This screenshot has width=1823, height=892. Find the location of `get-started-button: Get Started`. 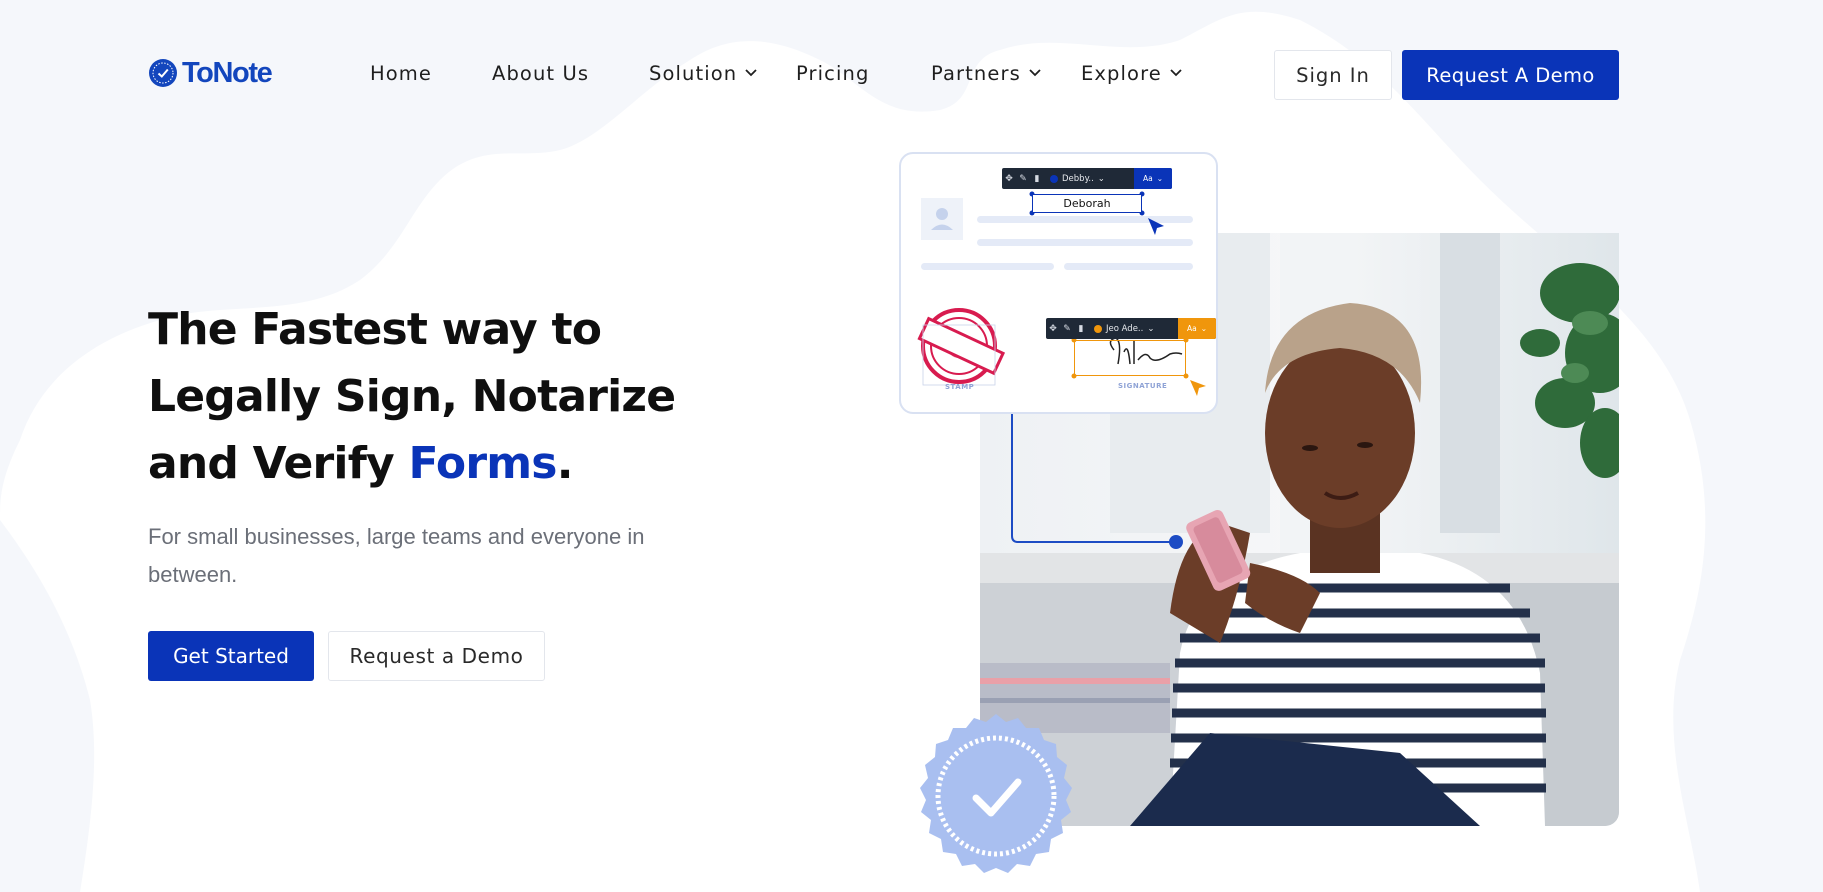

get-started-button: Get Started is located at coordinates (231, 656).